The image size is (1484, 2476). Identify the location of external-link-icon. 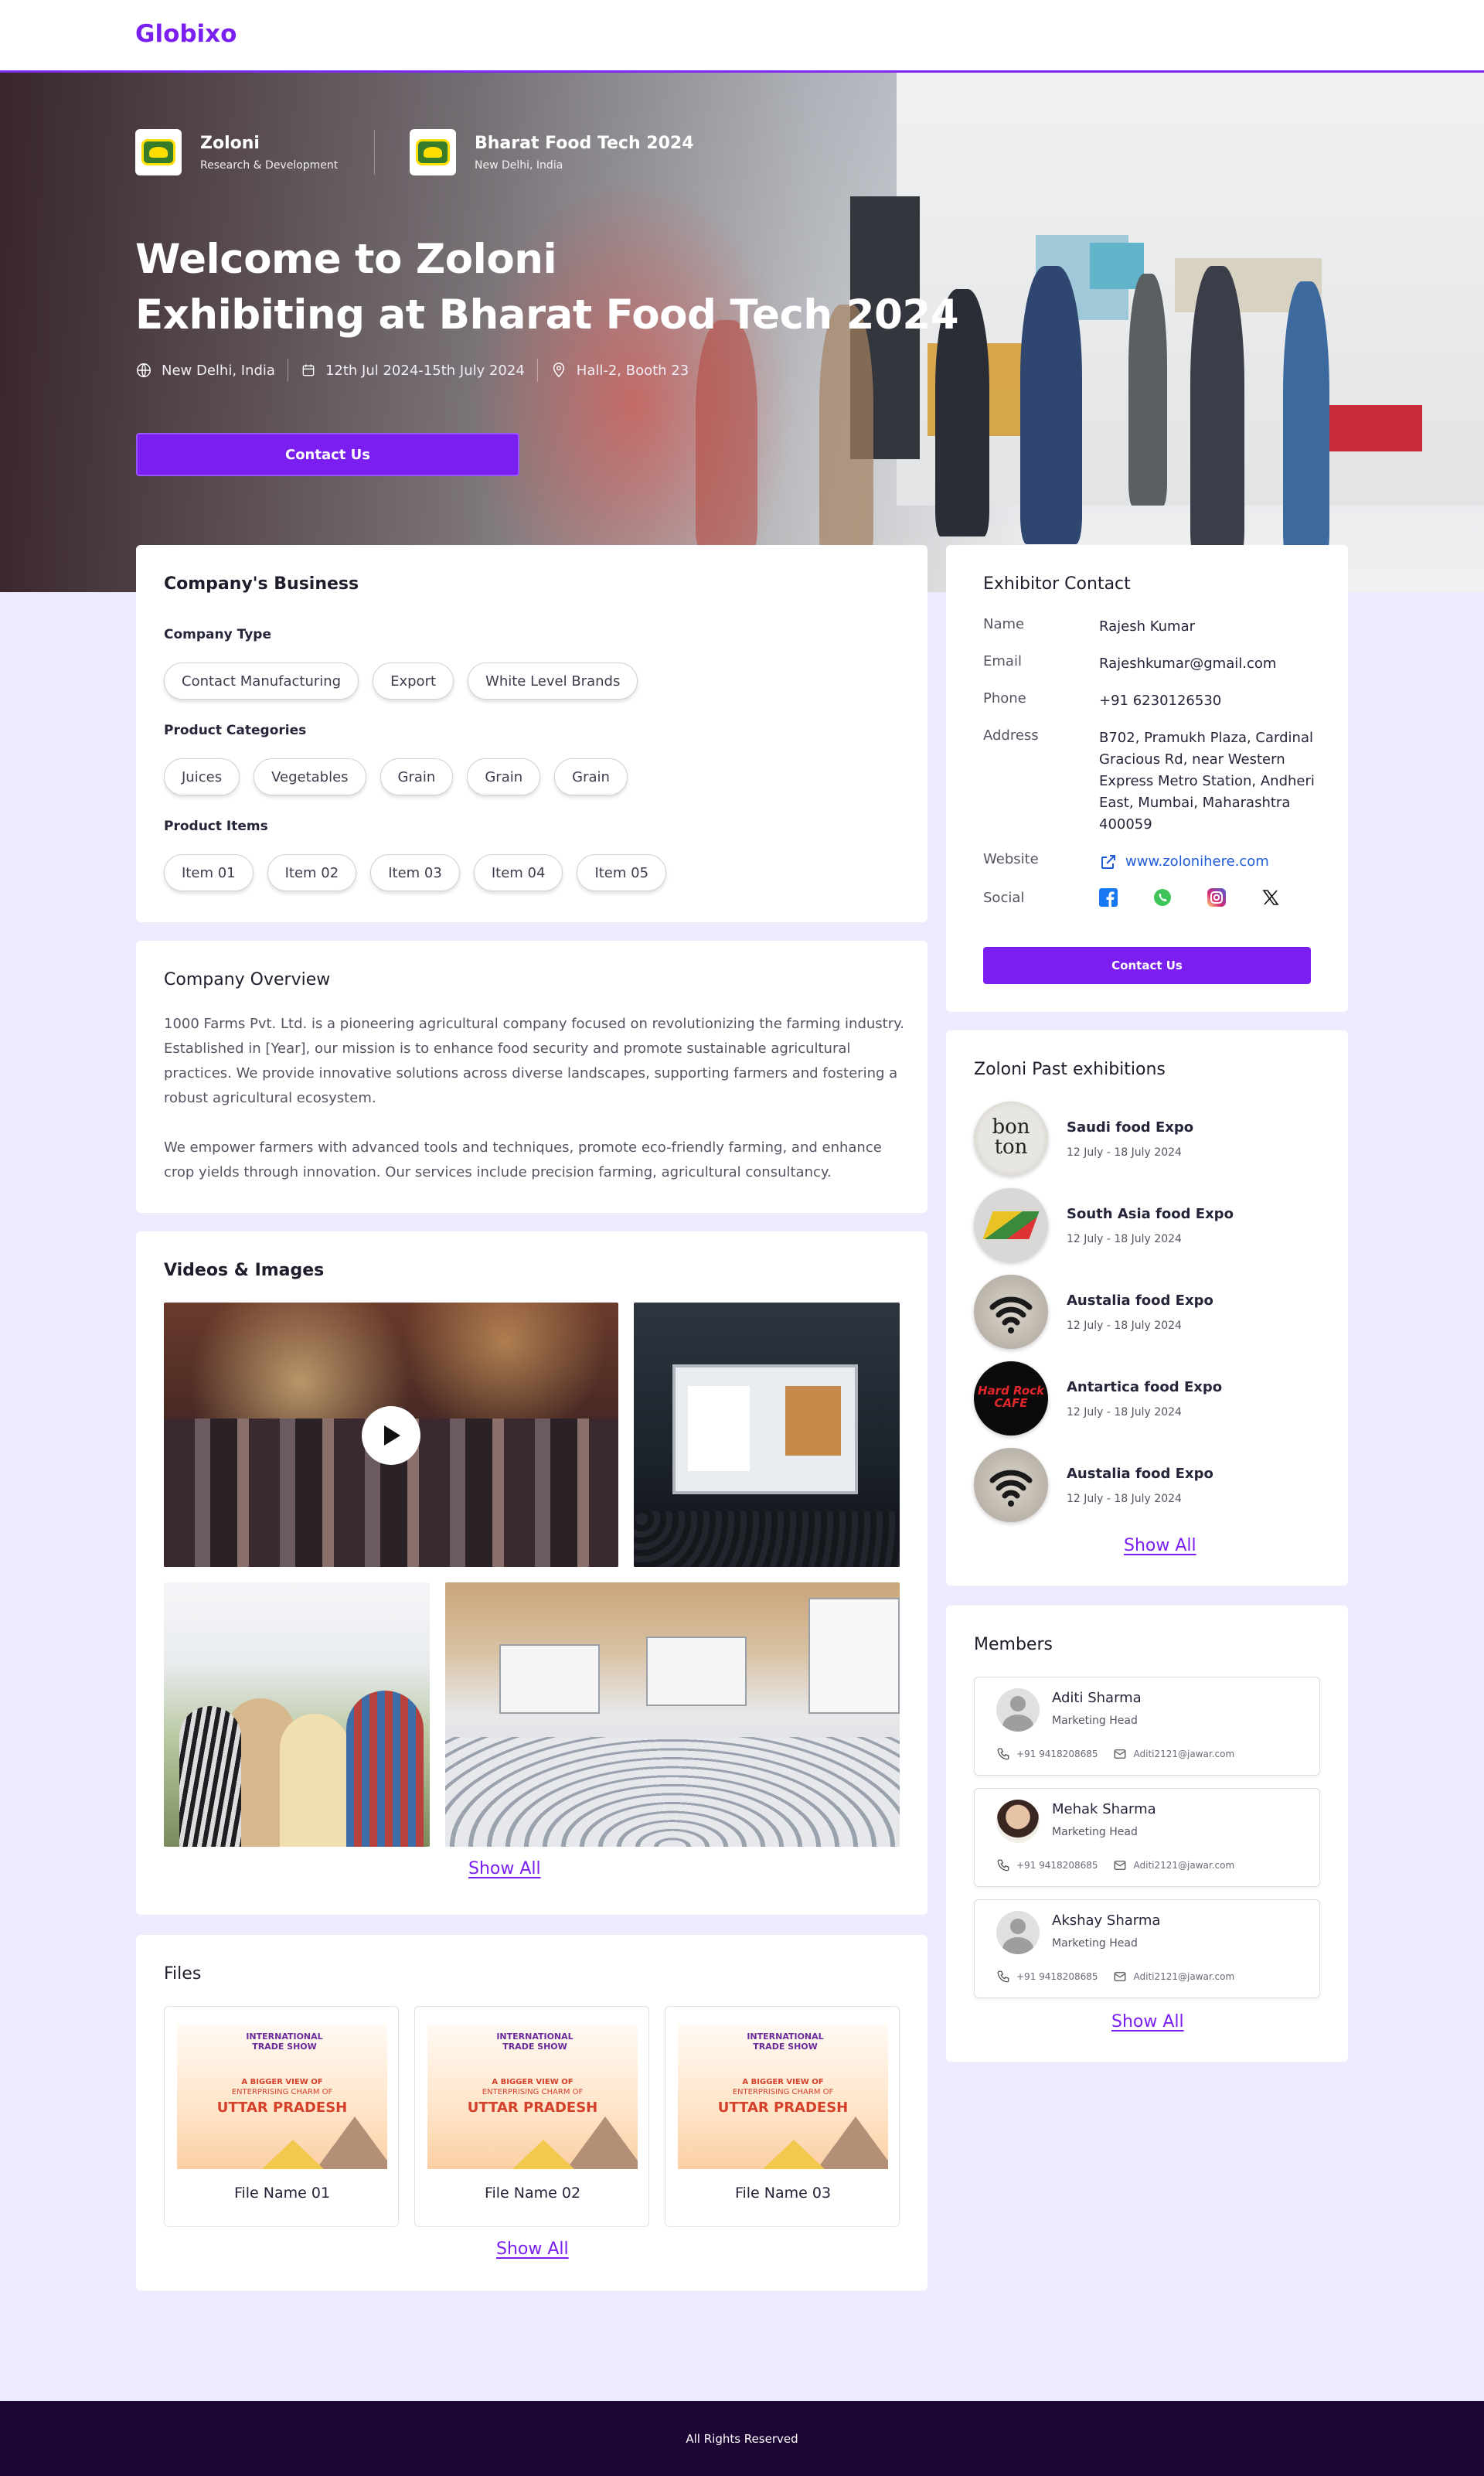
(1108, 862).